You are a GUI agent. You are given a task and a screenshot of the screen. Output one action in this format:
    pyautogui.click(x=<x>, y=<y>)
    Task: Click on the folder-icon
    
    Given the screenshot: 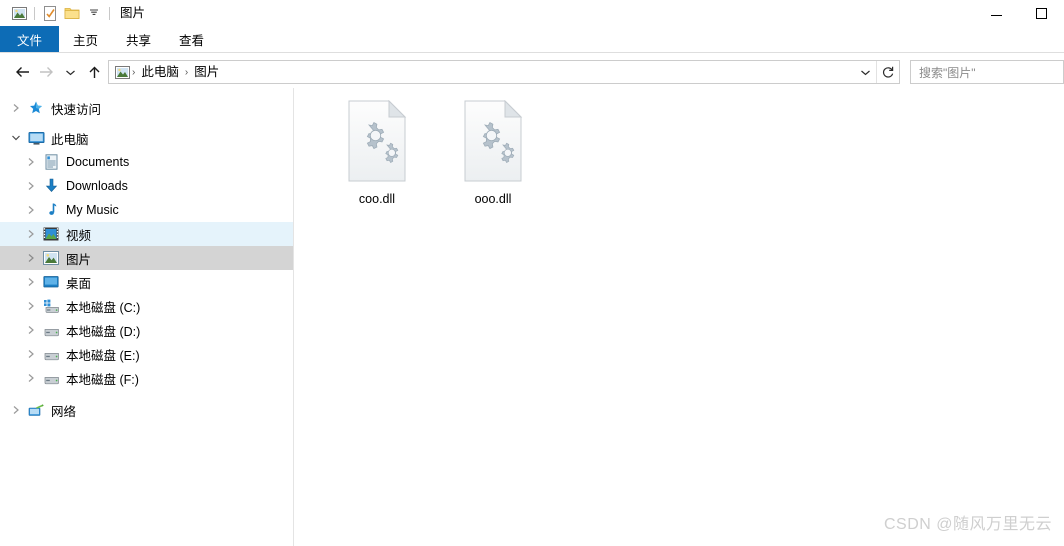 What is the action you would take?
    pyautogui.click(x=72, y=13)
    